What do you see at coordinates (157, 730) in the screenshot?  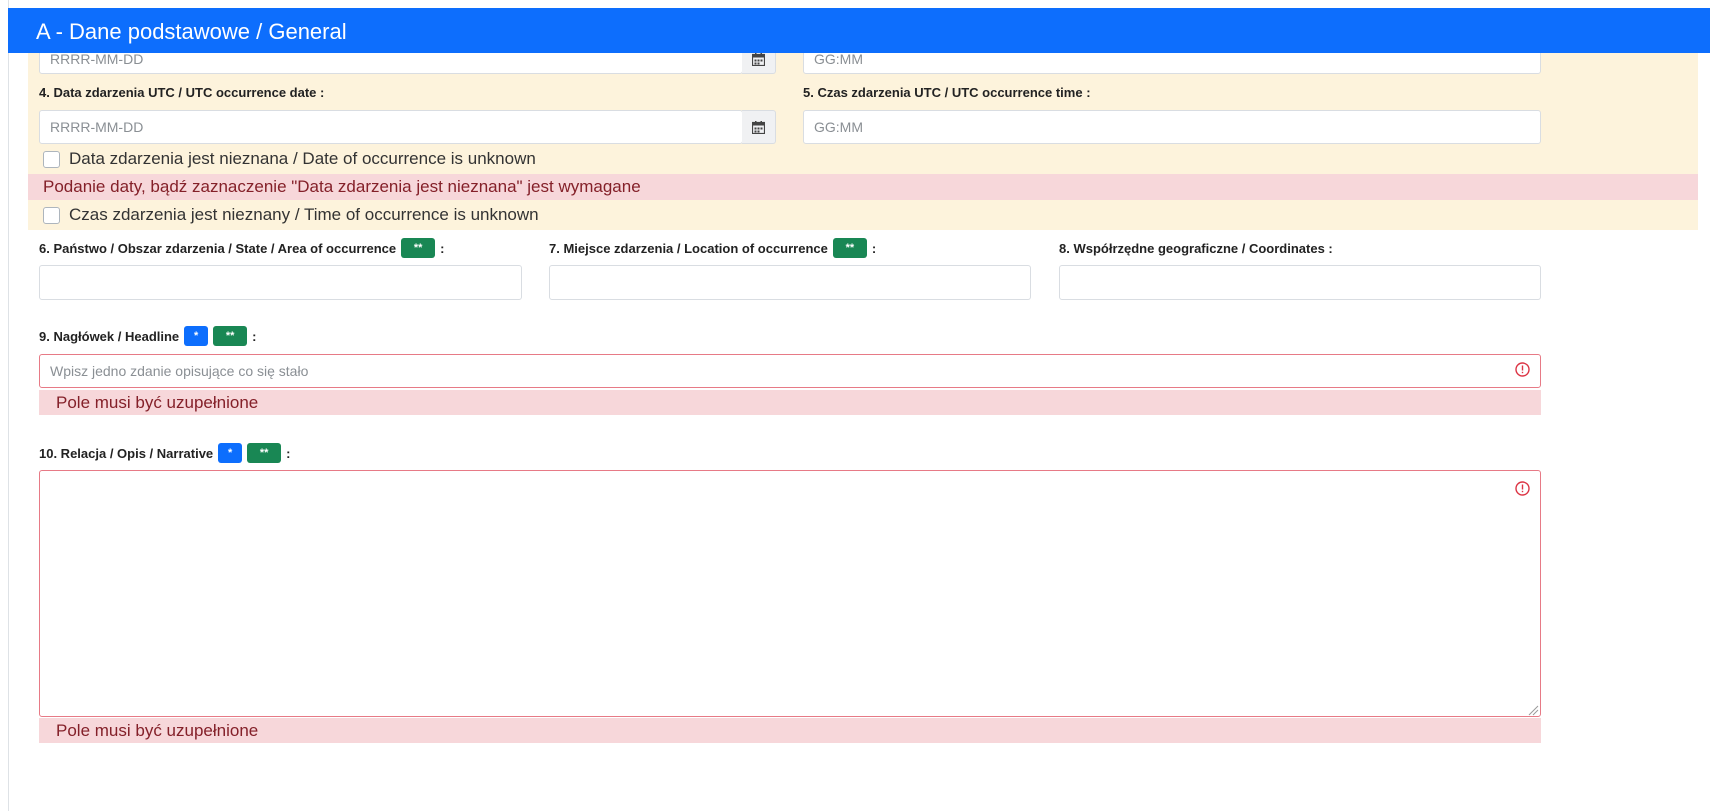 I see `narrative-error-text: Pole musi być uzupełnione` at bounding box center [157, 730].